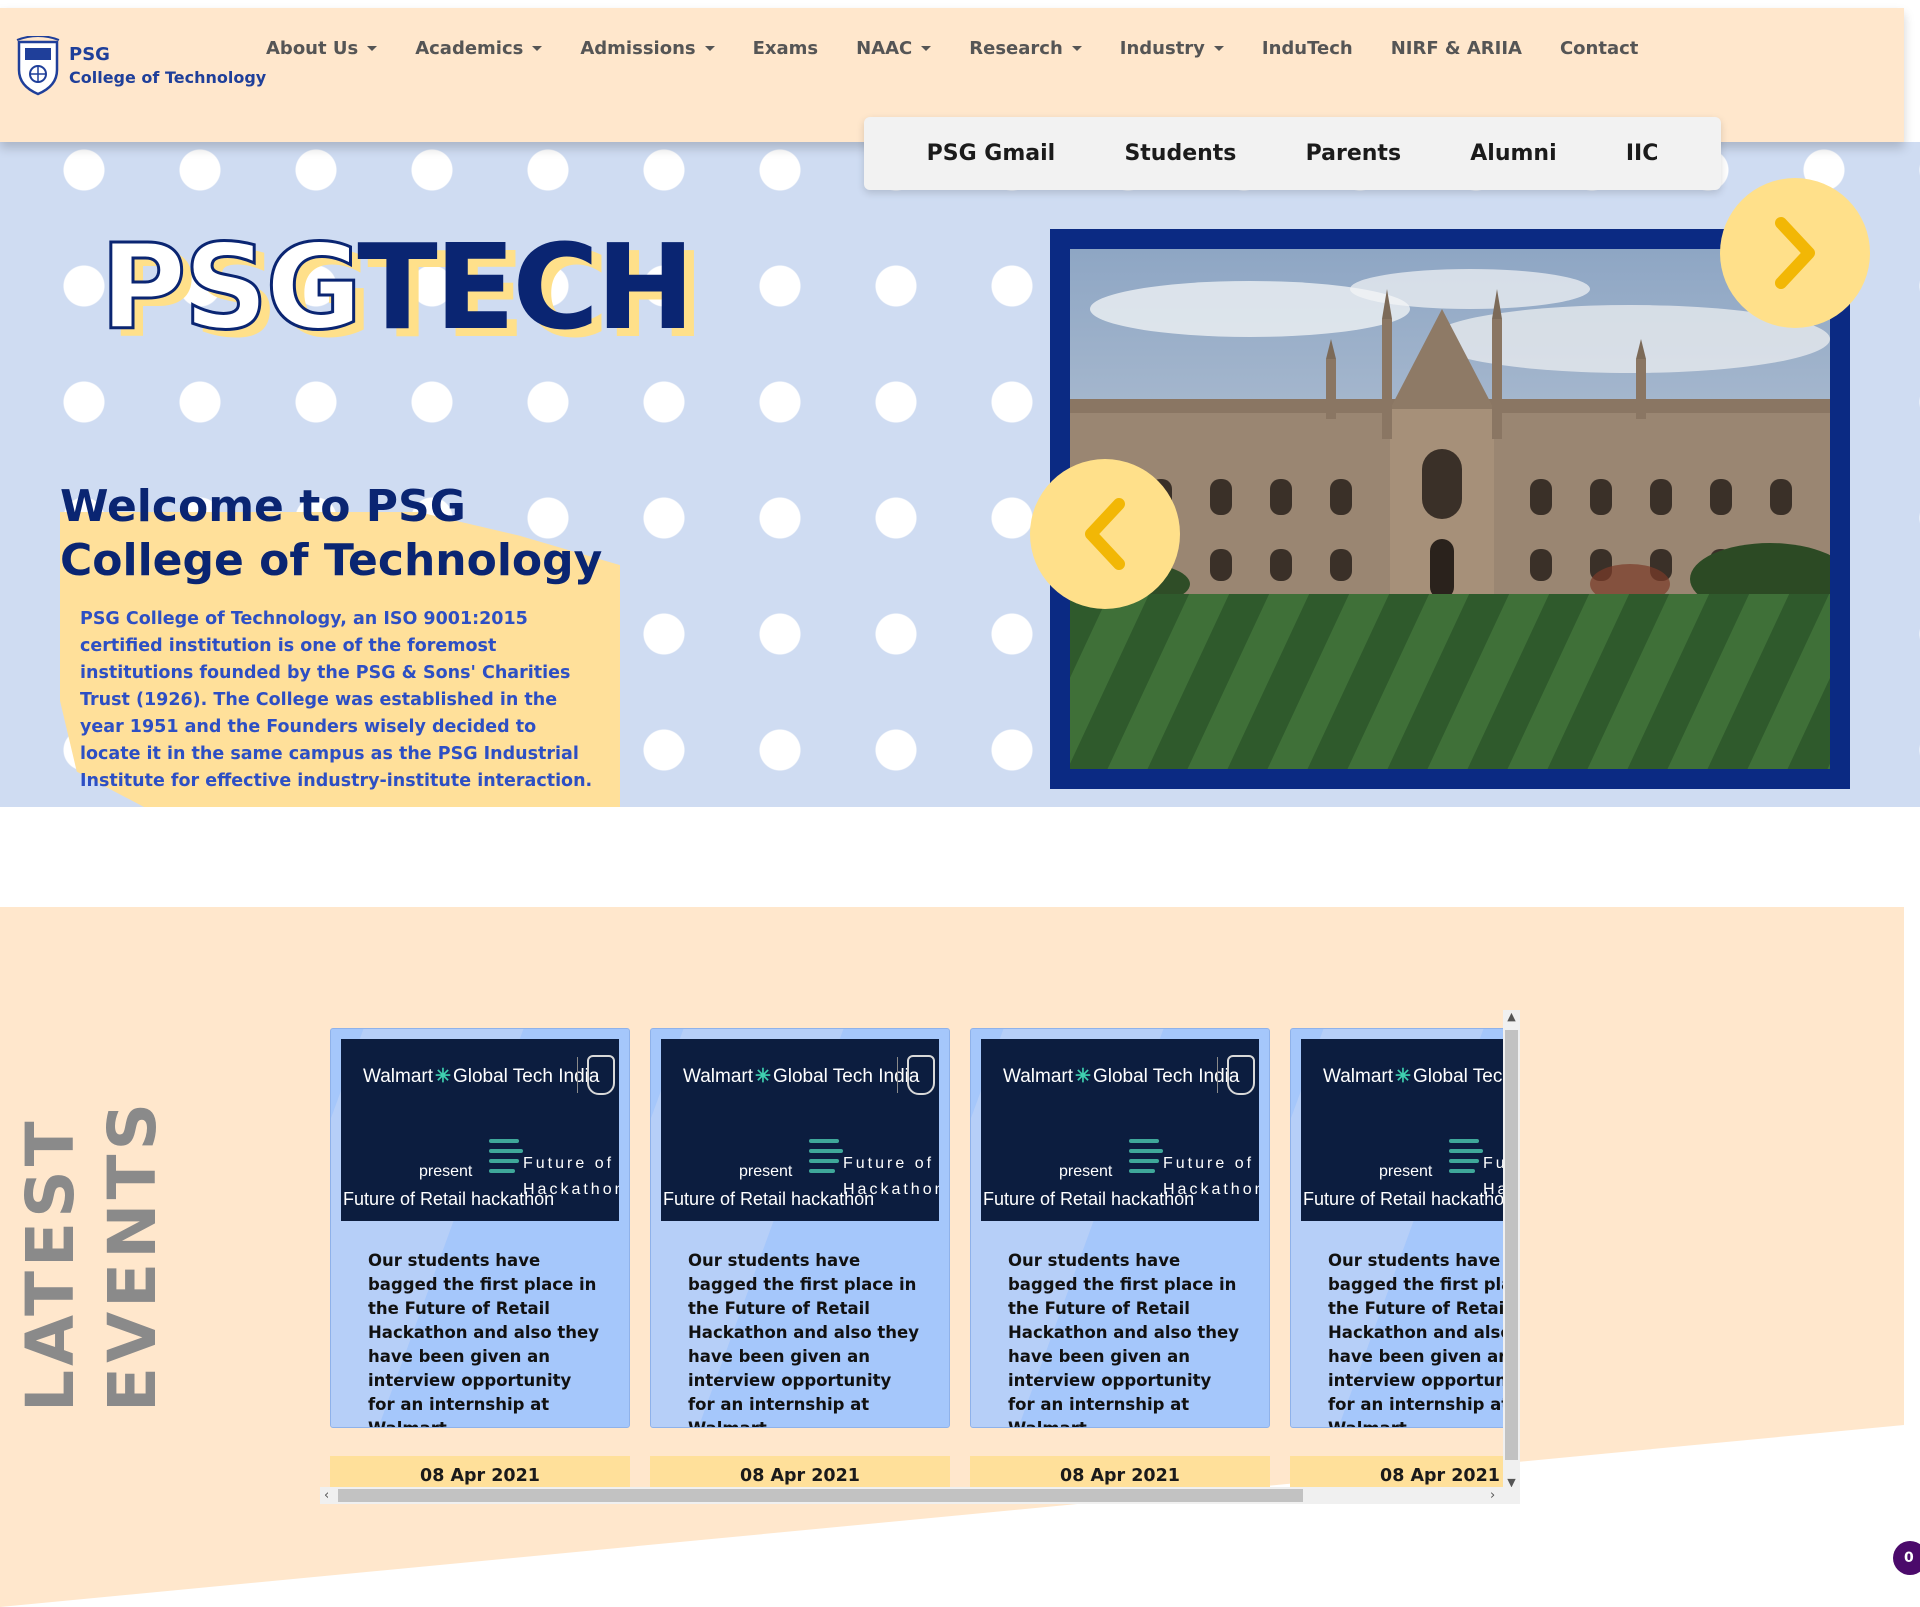 The width and height of the screenshot is (1920, 1607). Describe the element at coordinates (1511, 1245) in the screenshot. I see `vertical-scroll-thumb` at that location.